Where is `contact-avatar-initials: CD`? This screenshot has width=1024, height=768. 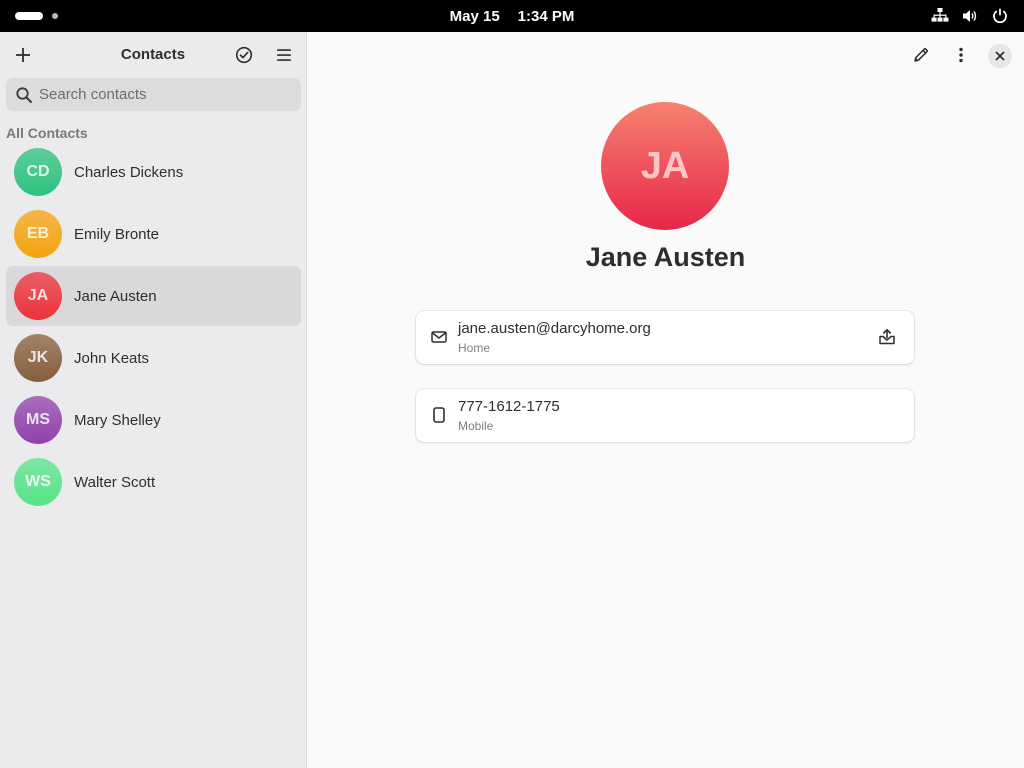 contact-avatar-initials: CD is located at coordinates (38, 171).